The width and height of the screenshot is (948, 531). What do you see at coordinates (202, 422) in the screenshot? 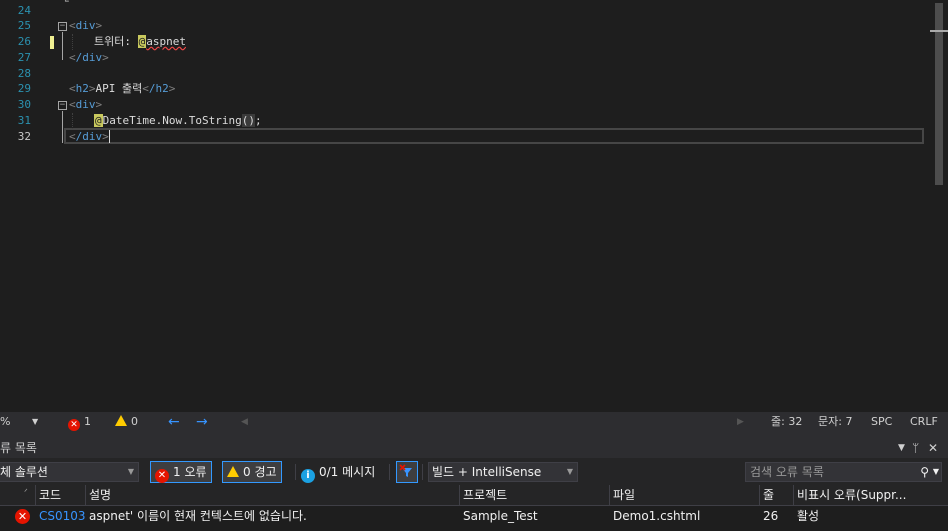
I see `navigate-forward-icon: →` at bounding box center [202, 422].